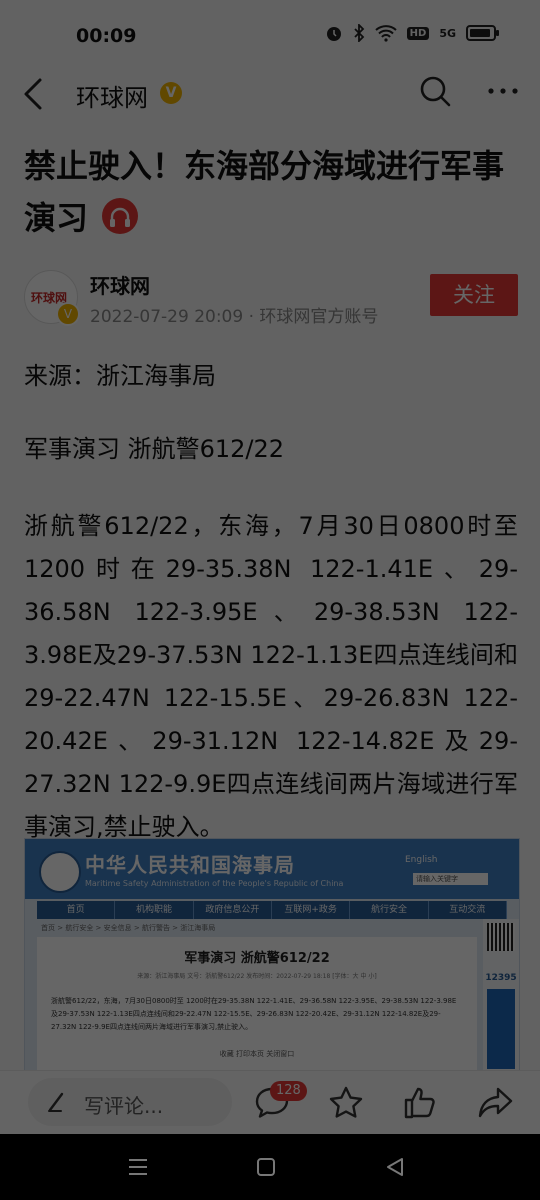 This screenshot has width=540, height=1200. What do you see at coordinates (233, 910) in the screenshot?
I see `msa-nav-item: 政府信息公开` at bounding box center [233, 910].